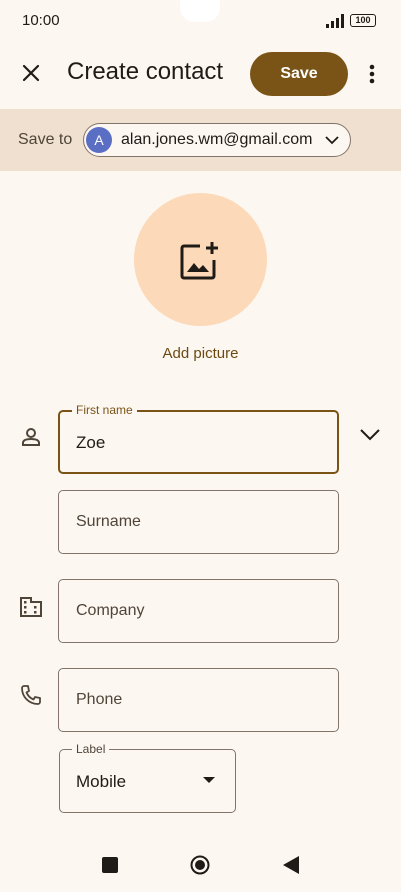  I want to click on first-name-label: First name, so click(104, 410).